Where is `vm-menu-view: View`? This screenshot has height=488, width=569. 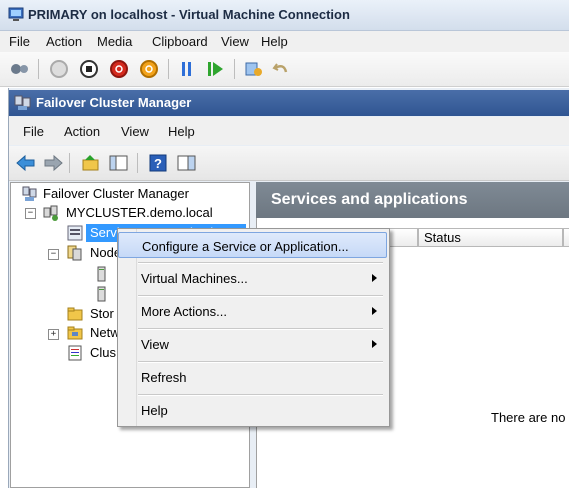
vm-menu-view: View is located at coordinates (235, 41).